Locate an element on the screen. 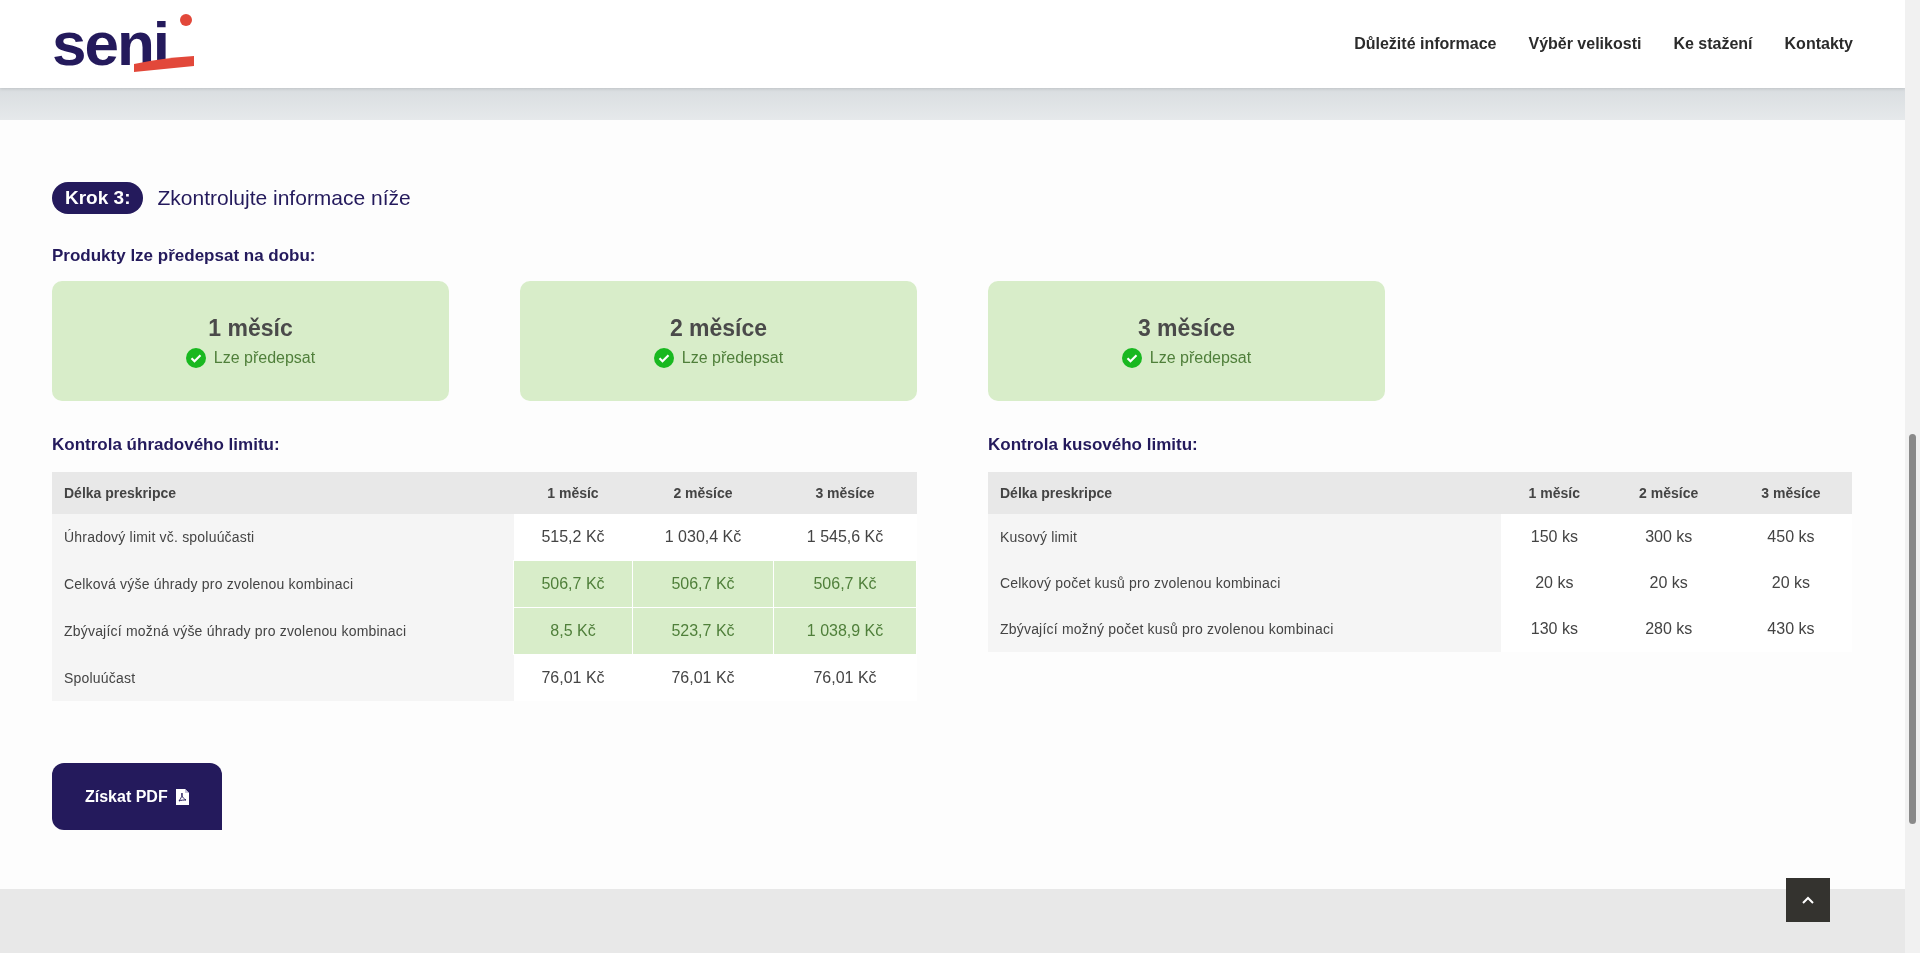  section-heading: Produkty lze předepsat na dobu: is located at coordinates (184, 256).